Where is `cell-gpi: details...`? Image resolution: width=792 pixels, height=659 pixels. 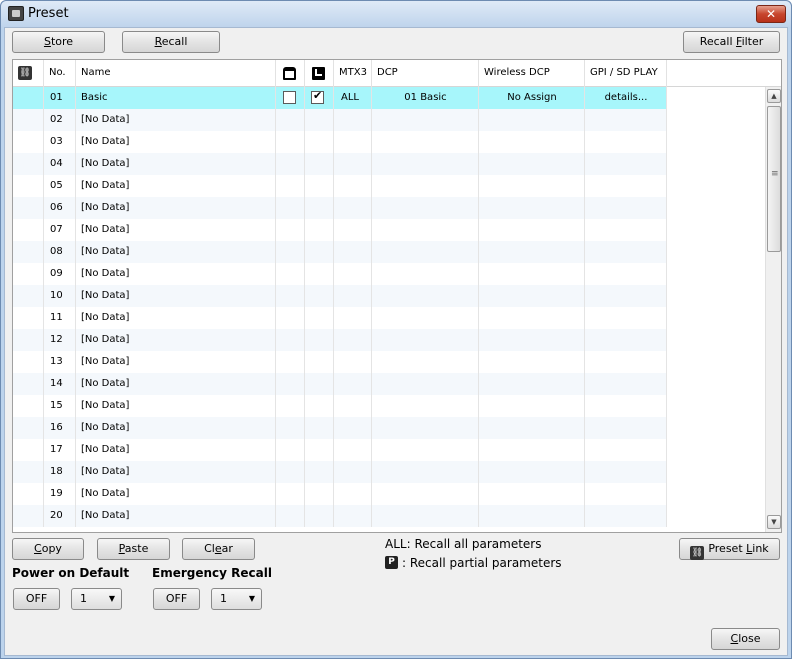
cell-gpi: details... is located at coordinates (626, 97).